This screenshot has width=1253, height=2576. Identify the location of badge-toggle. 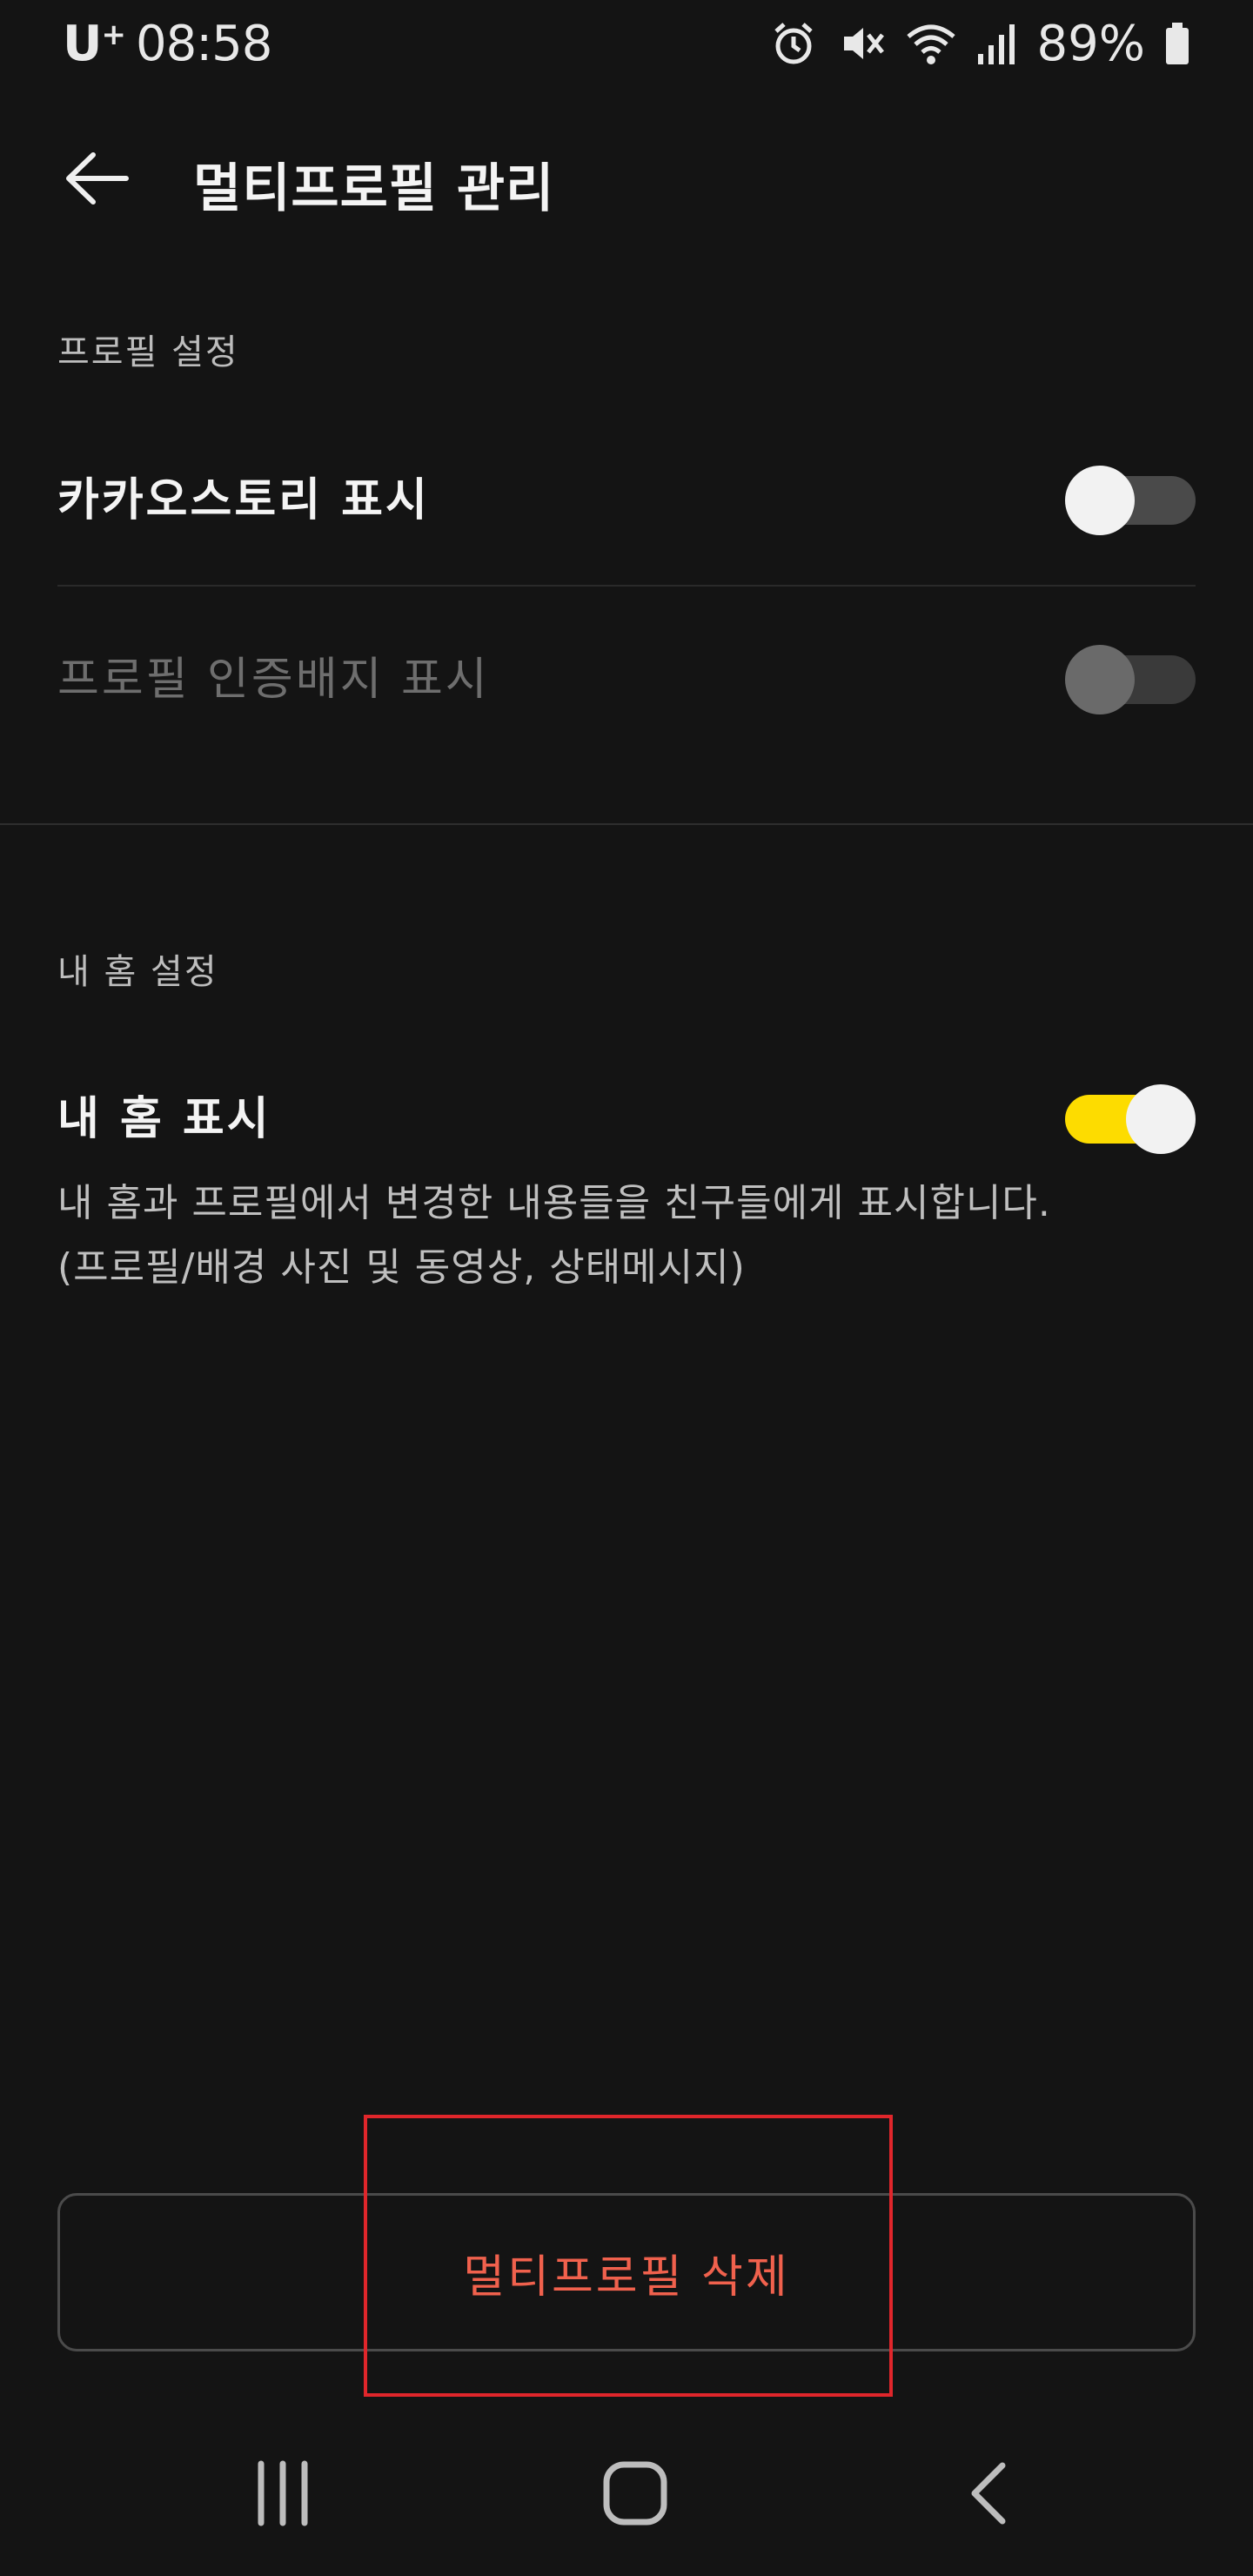
(1130, 677).